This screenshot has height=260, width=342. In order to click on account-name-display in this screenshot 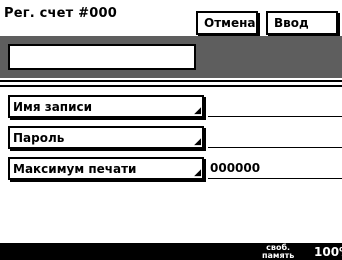, I will do `click(102, 57)`.